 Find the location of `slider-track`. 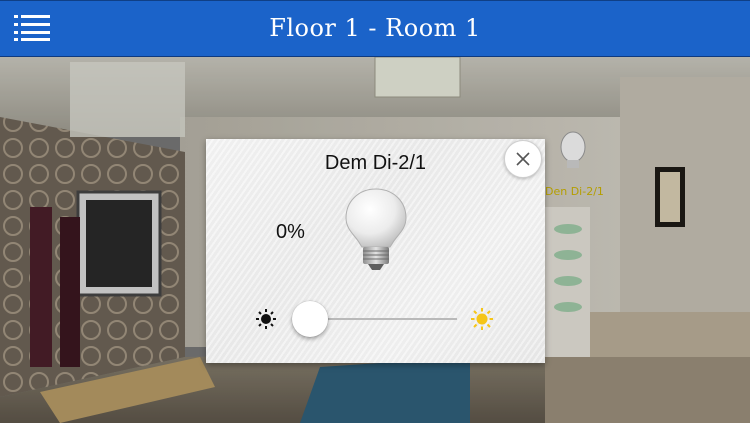

slider-track is located at coordinates (385, 319).